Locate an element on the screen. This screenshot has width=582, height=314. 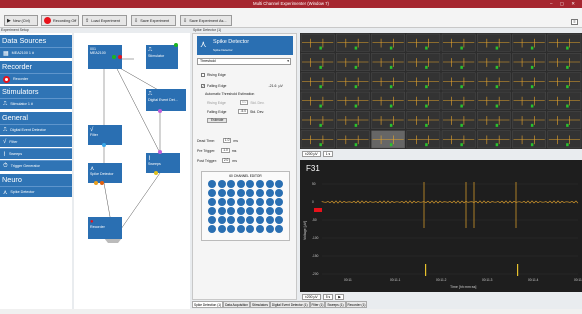
sidebar-item-recorder: Recorder is located at coordinates (36, 78).